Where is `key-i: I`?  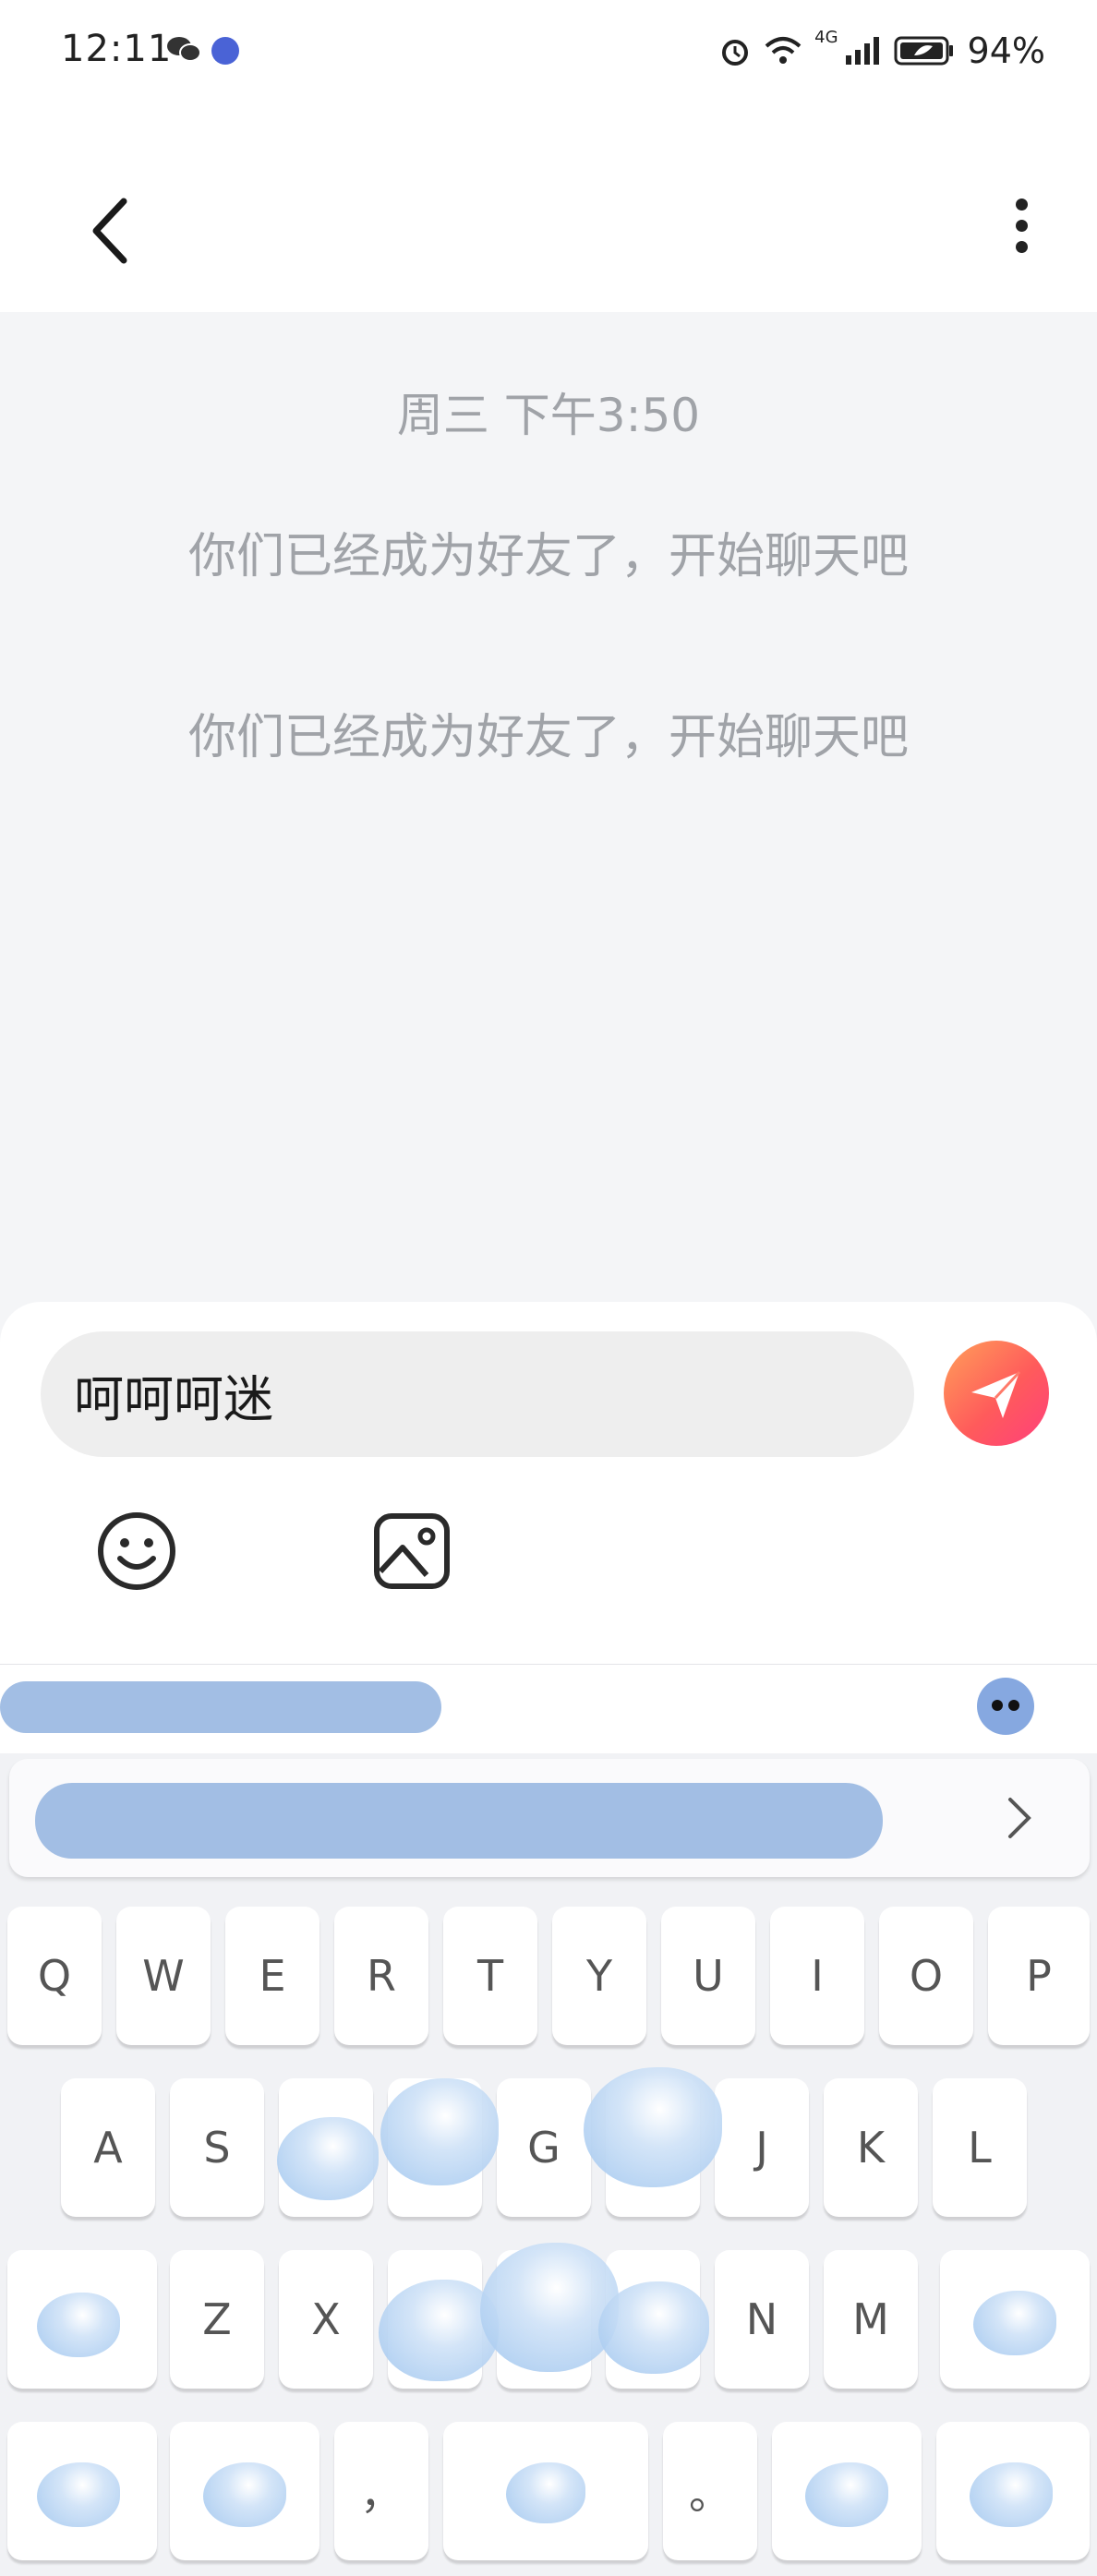
key-i: I is located at coordinates (817, 1976).